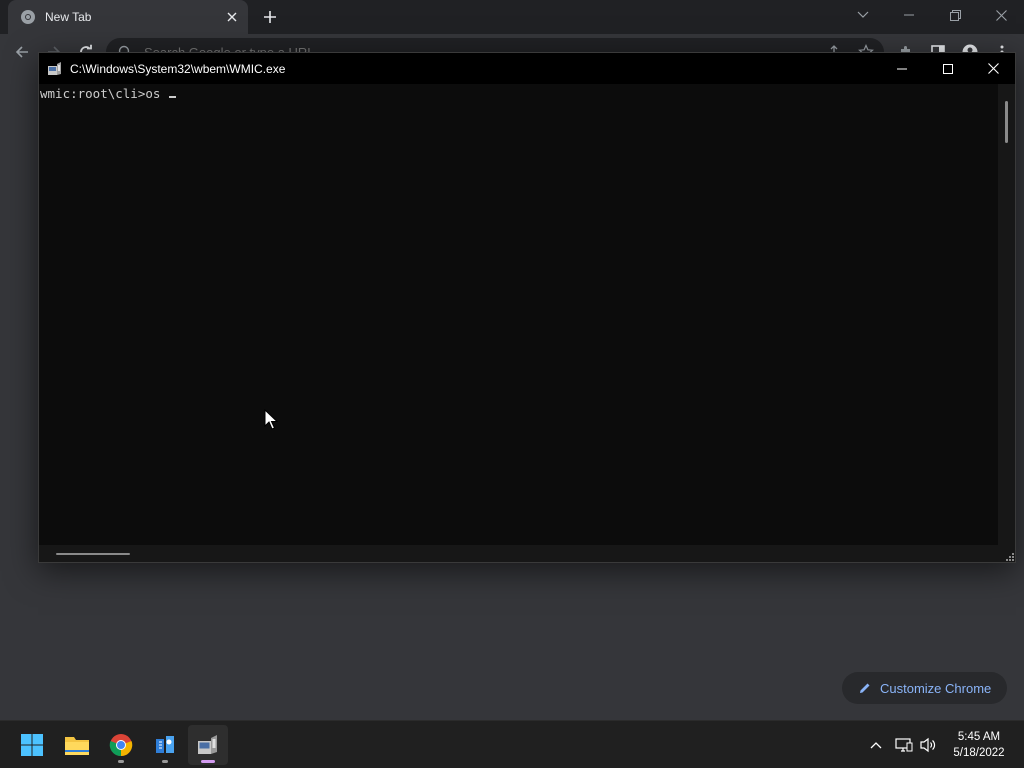  I want to click on console-title: C:\Windows\System32\wbem\WMIC.exe, so click(178, 68).